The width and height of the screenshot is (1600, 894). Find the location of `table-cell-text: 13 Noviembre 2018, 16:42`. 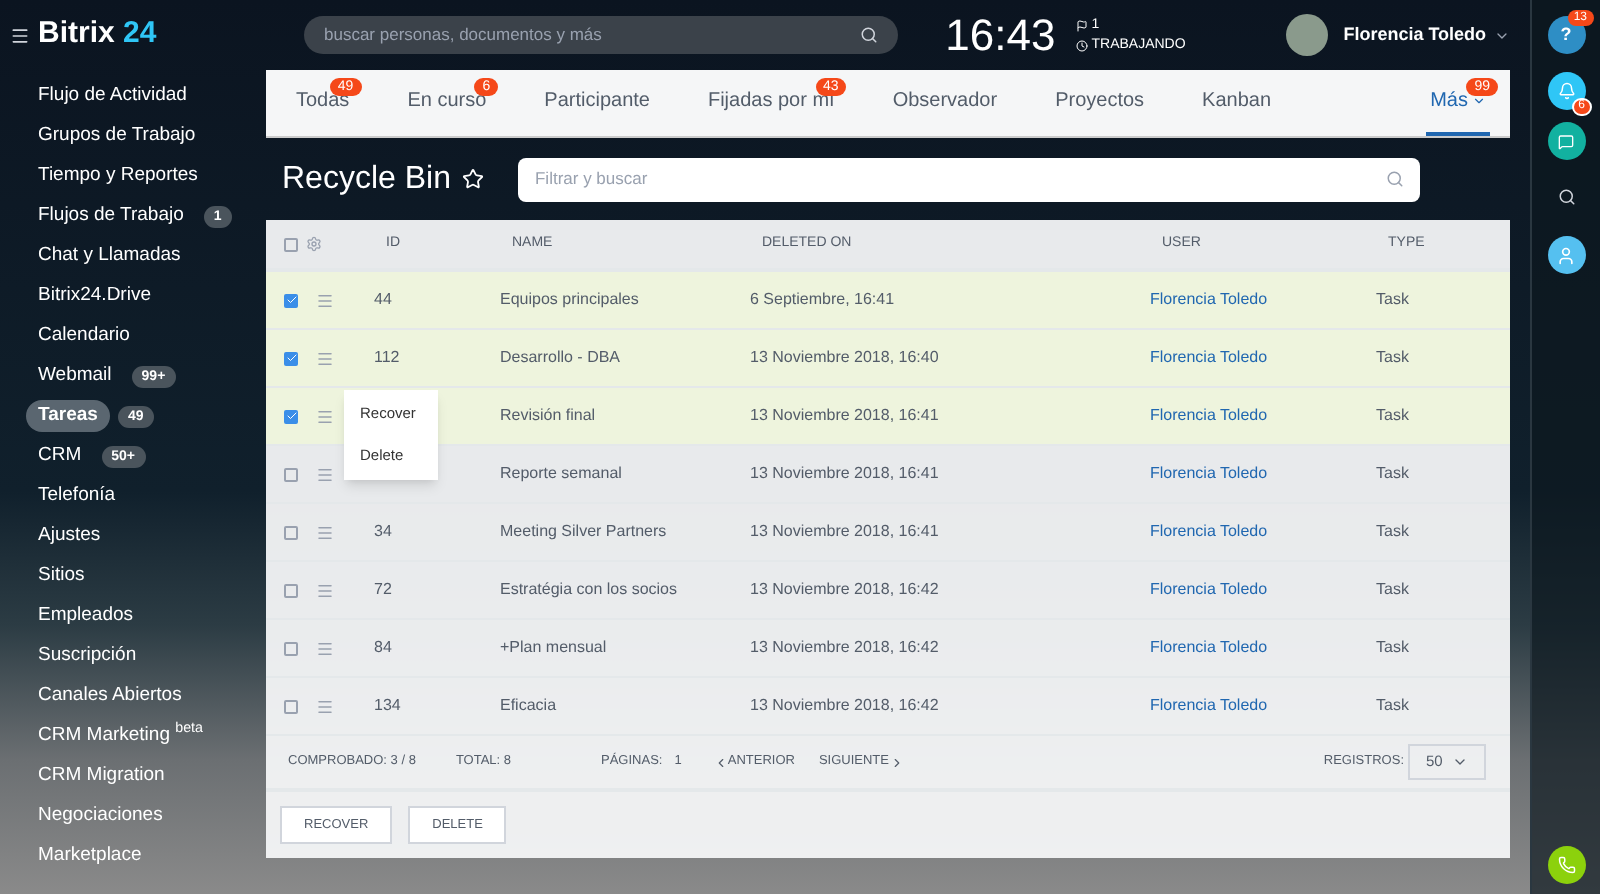

table-cell-text: 13 Noviembre 2018, 16:42 is located at coordinates (845, 706).